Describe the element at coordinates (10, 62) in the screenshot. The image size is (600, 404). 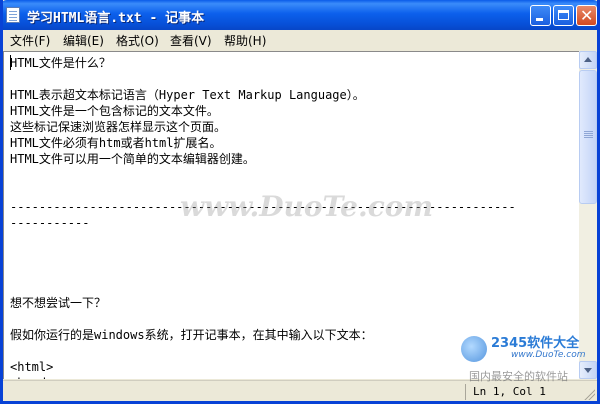
I see `text-caret` at that location.